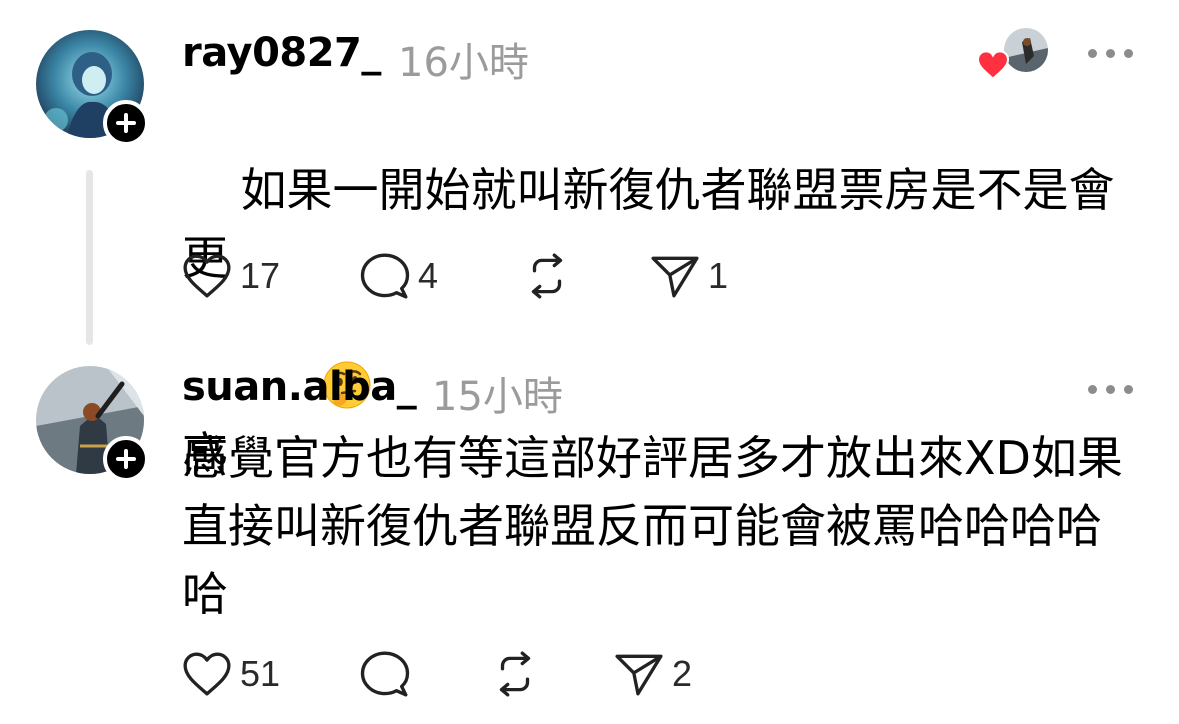 The image size is (1179, 724). What do you see at coordinates (718, 275) in the screenshot?
I see `share-count: 1` at bounding box center [718, 275].